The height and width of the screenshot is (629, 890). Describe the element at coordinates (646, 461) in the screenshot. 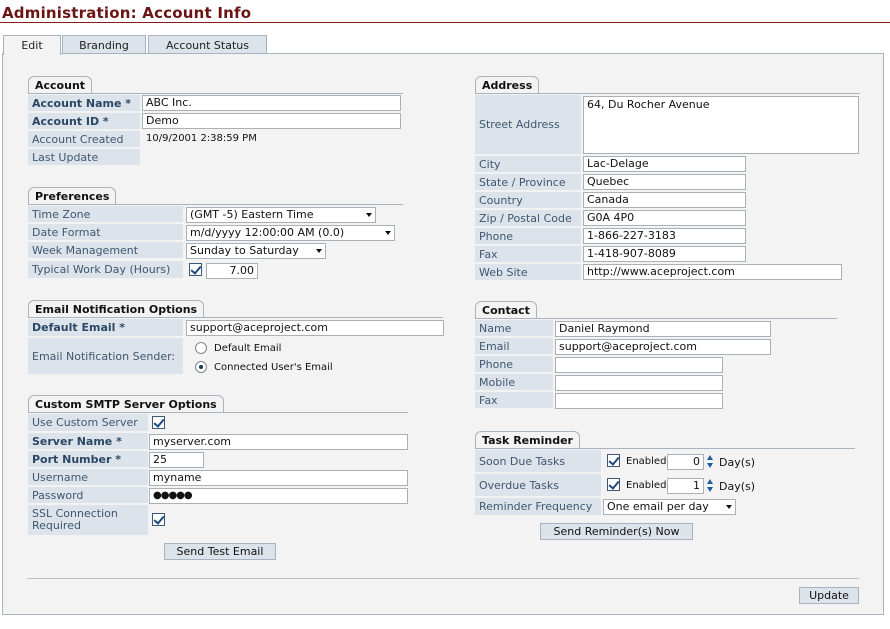

I see `soon-due-enabled-label: Enabled` at that location.